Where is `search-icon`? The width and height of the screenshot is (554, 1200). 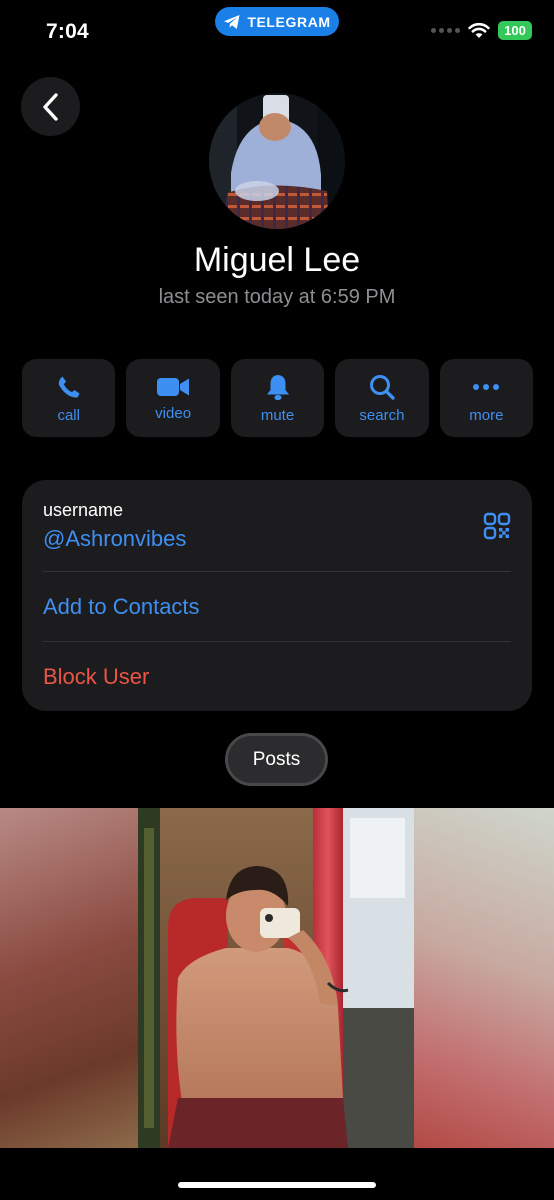
search-icon is located at coordinates (382, 387).